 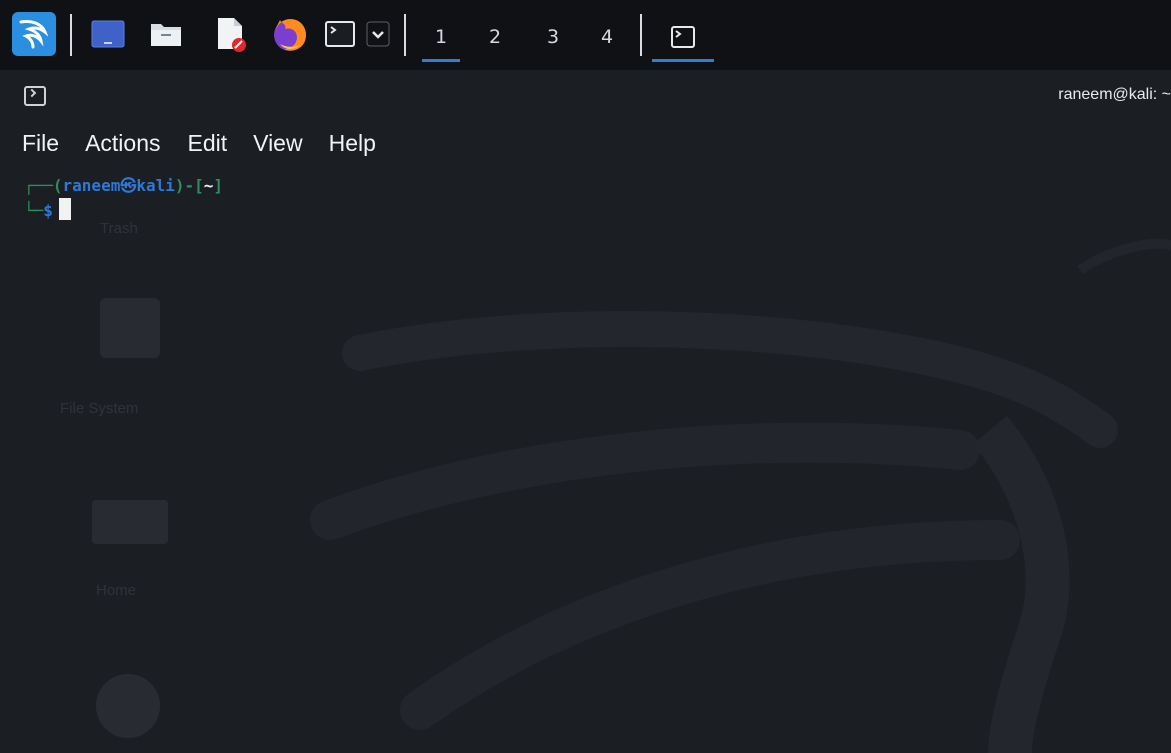 I want to click on prompt-dollar: $, so click(x=48, y=210).